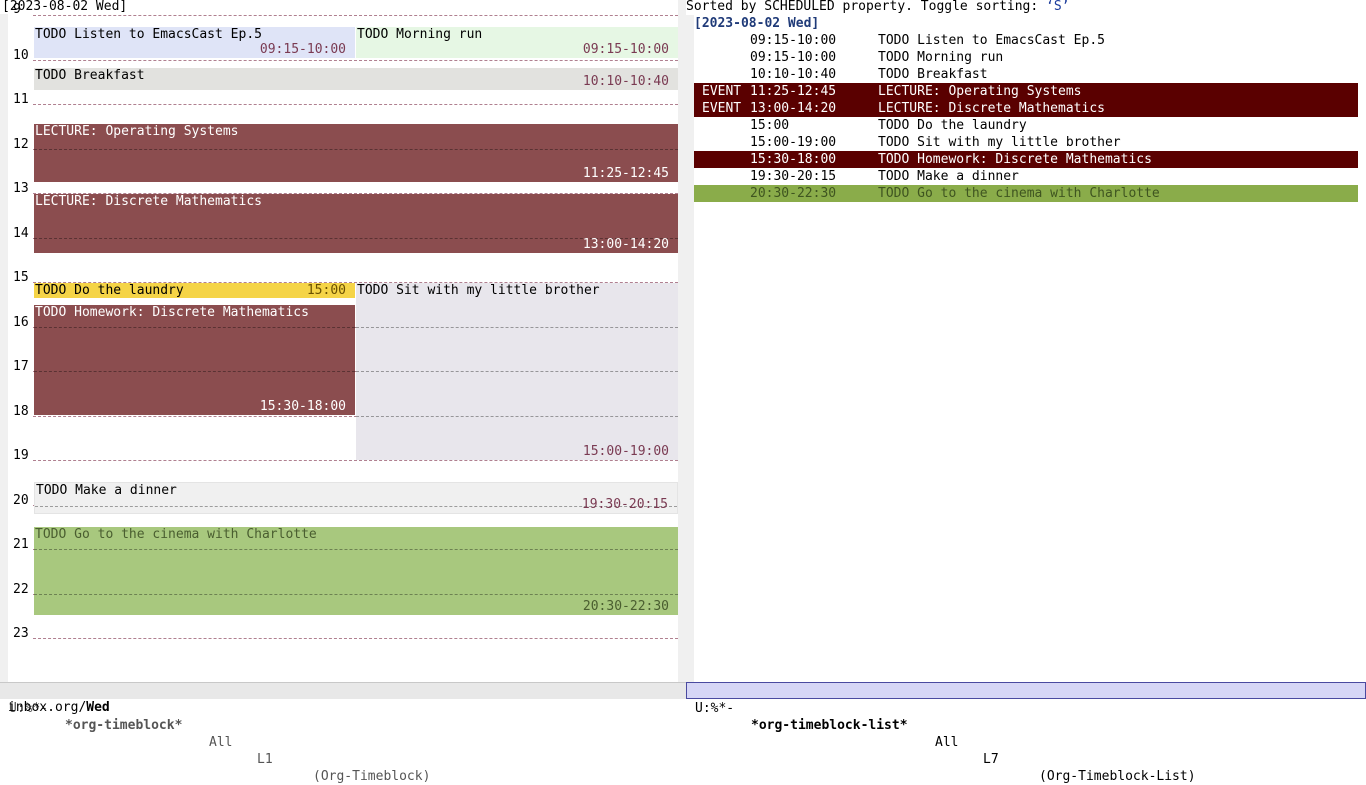 This screenshot has width=1366, height=785. What do you see at coordinates (757, 23) in the screenshot?
I see `list-date-heading: [2023-08-02 Wed]` at bounding box center [757, 23].